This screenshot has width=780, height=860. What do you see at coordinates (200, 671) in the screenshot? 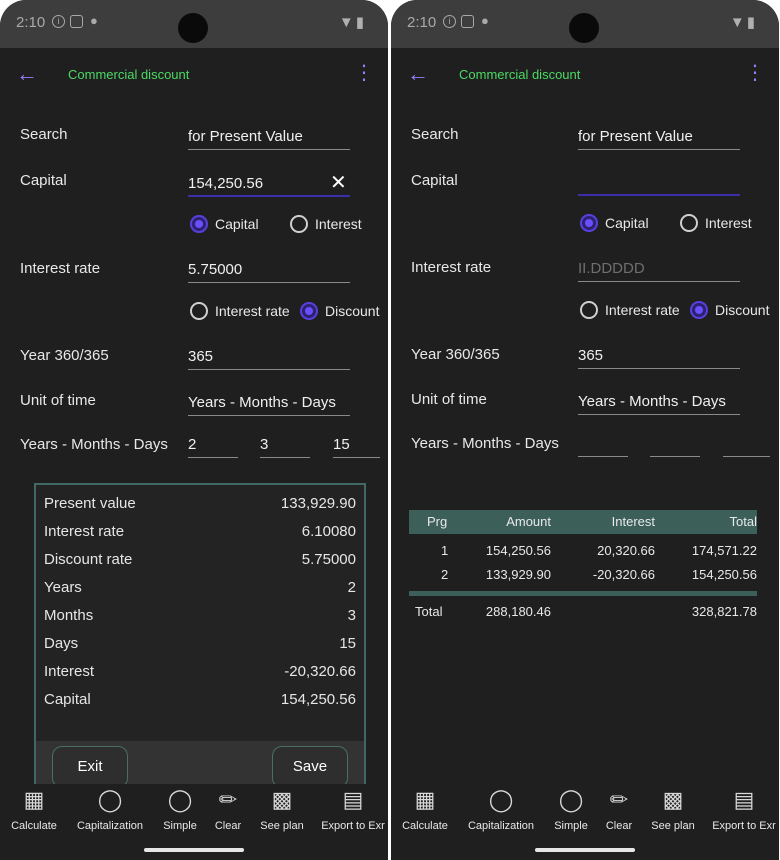
I see `result-row: Interest -20,320.66` at bounding box center [200, 671].